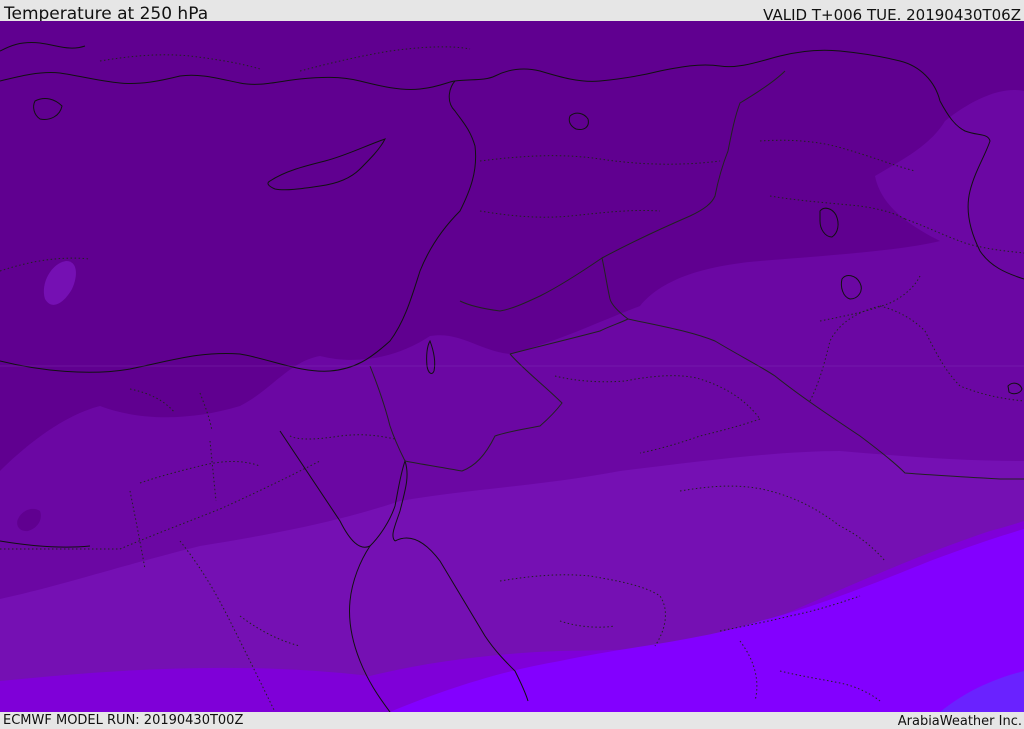 The height and width of the screenshot is (729, 1024). What do you see at coordinates (123, 720) in the screenshot?
I see `model-run-label: ECMWF MODEL RUN: 20190430T00Z` at bounding box center [123, 720].